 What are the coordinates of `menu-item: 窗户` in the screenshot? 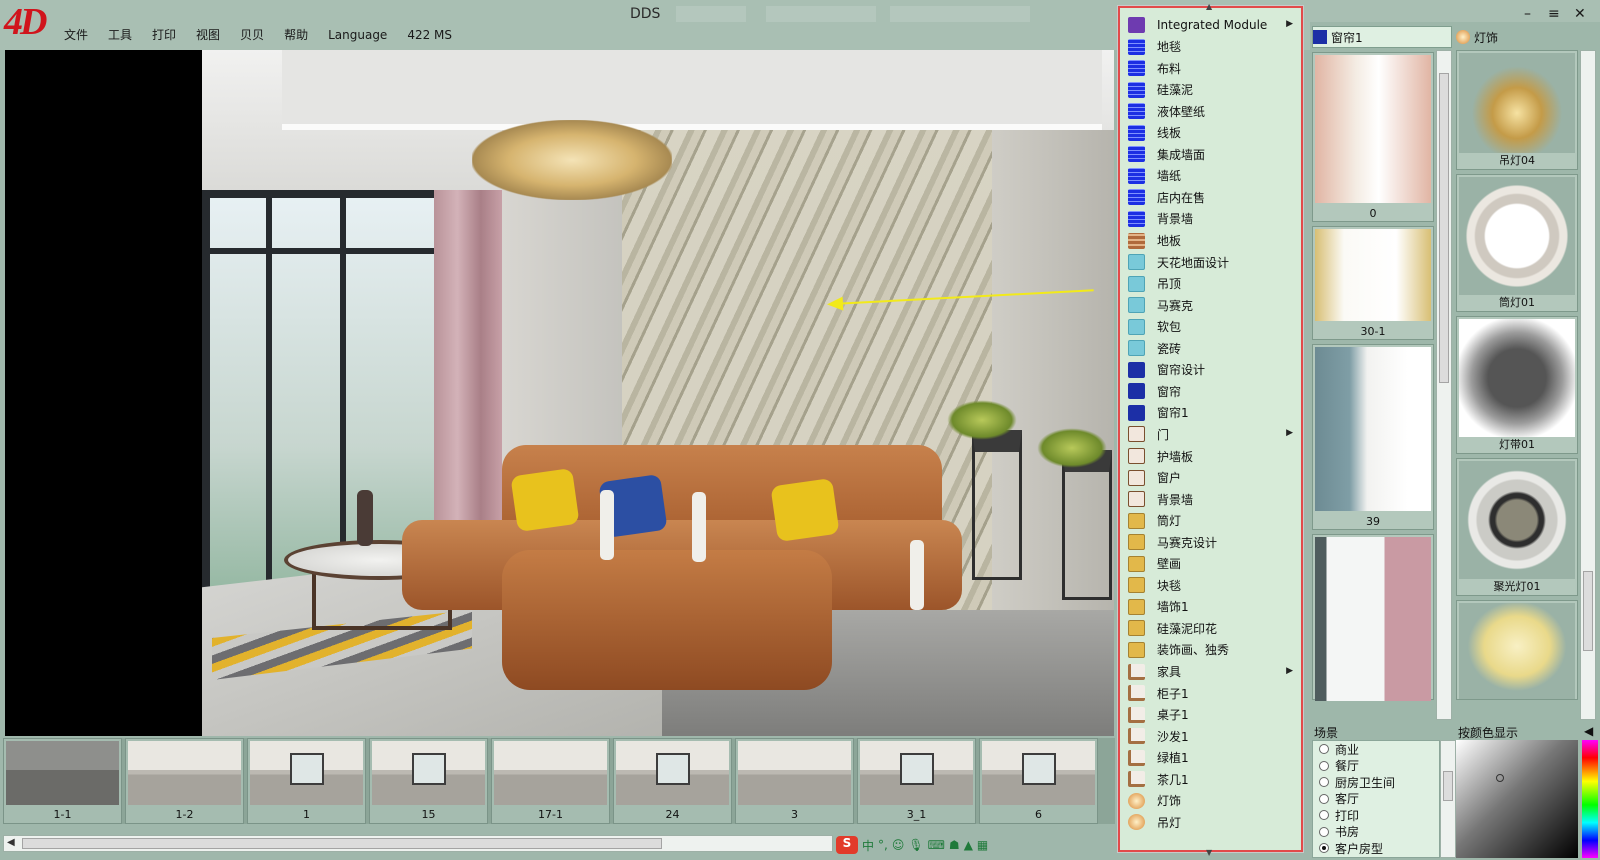 It's located at (1210, 478).